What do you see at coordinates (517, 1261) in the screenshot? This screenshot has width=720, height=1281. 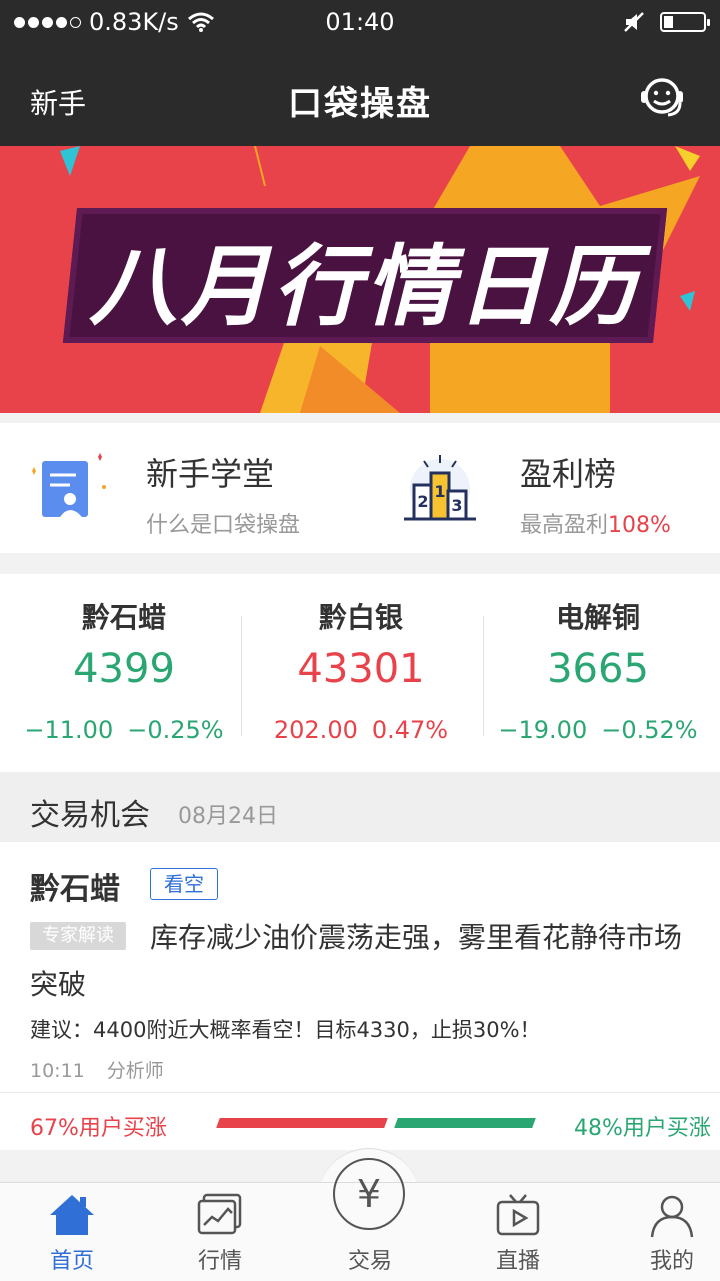 I see `tab-label: 直播` at bounding box center [517, 1261].